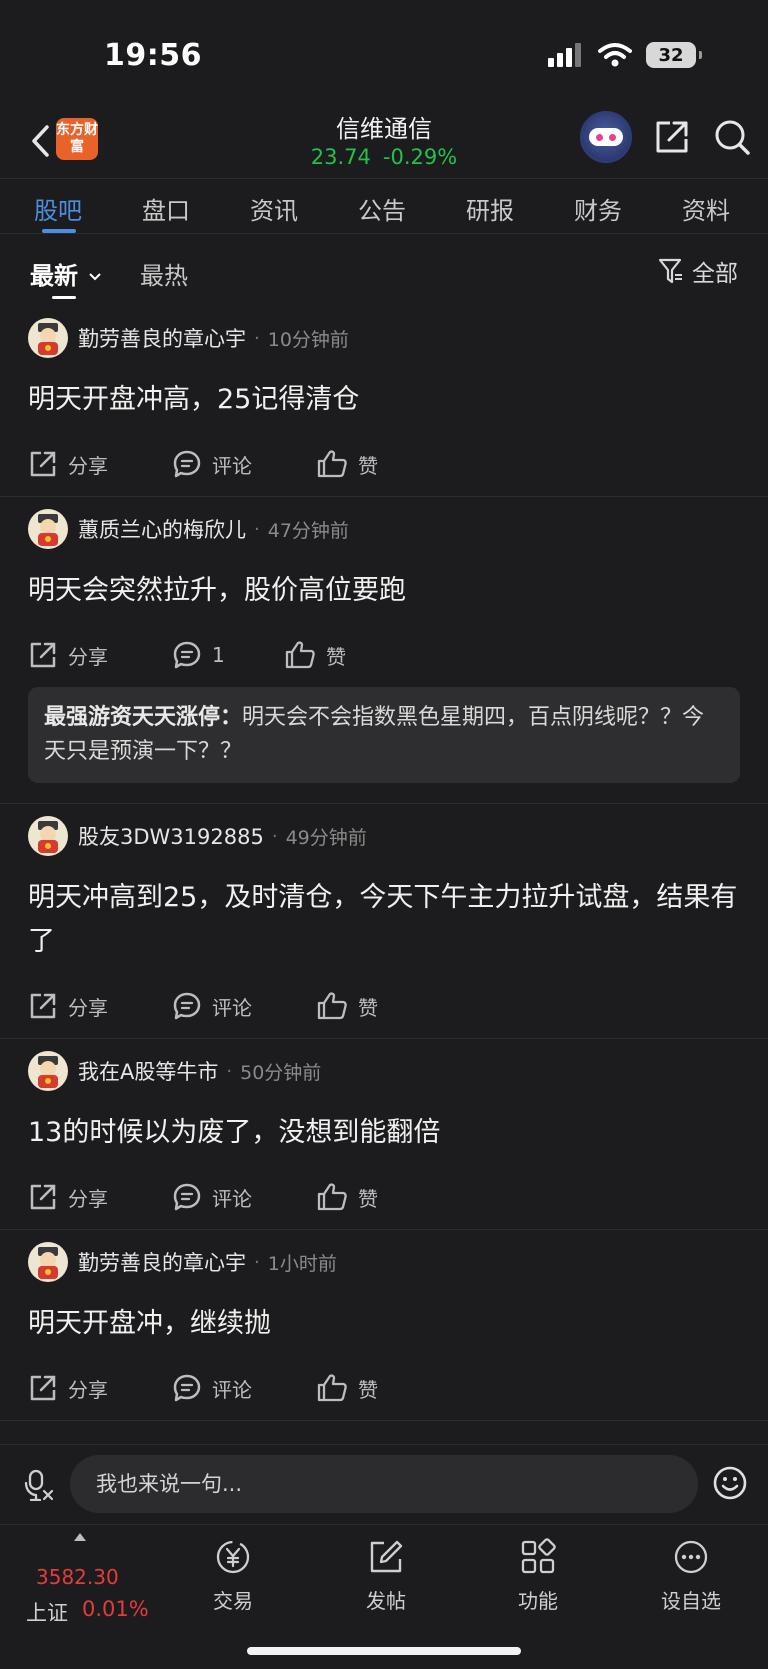 The height and width of the screenshot is (1669, 768). I want to click on wifi-icon, so click(615, 55).